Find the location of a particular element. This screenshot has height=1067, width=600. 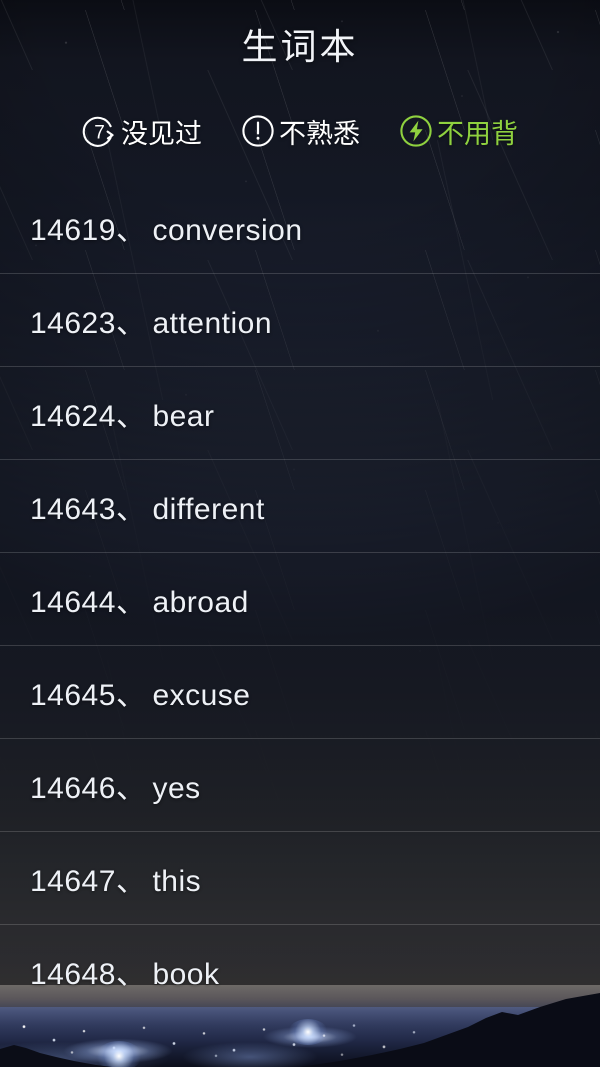

word-list-item: 14644、 abroad is located at coordinates (300, 598).